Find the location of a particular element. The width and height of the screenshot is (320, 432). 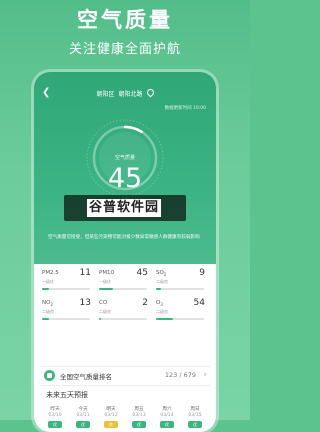

ranking-value: 123 / 679 is located at coordinates (180, 375).